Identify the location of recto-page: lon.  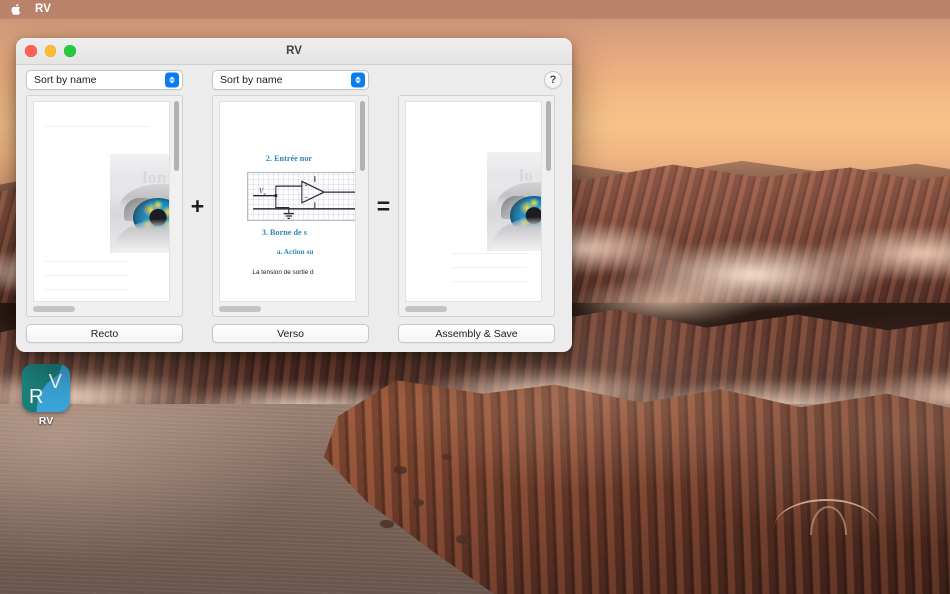
(101, 201).